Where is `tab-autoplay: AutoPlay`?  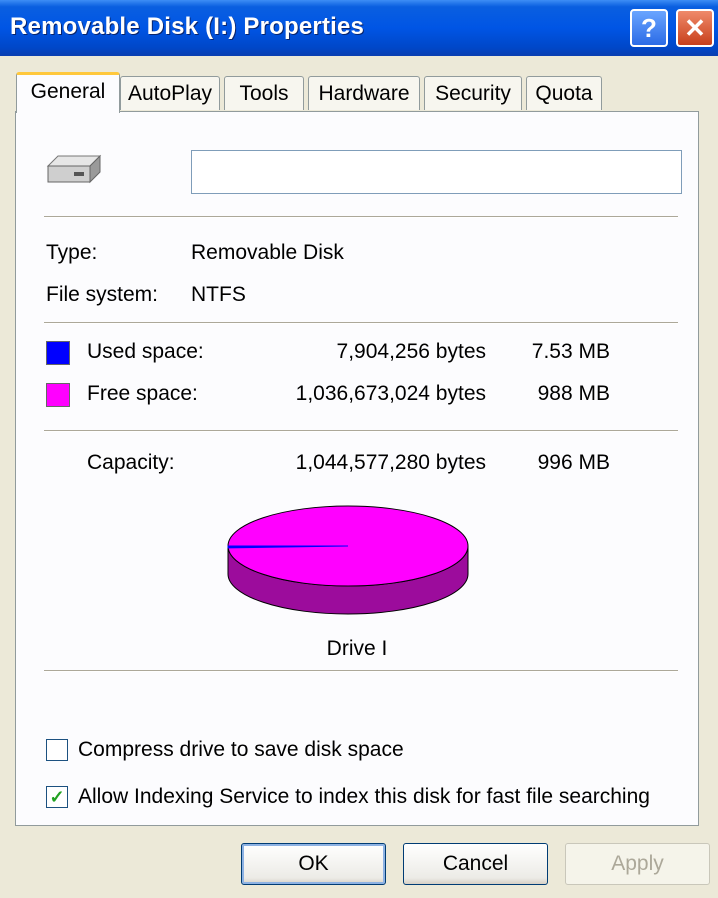 tab-autoplay: AutoPlay is located at coordinates (170, 93).